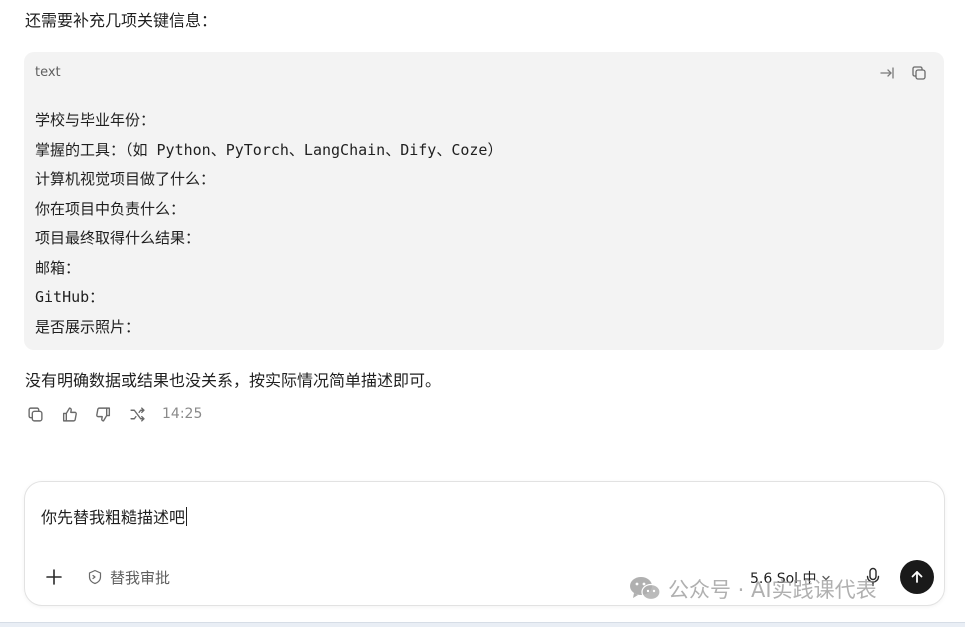 Image resolution: width=965 pixels, height=627 pixels. I want to click on window-bottom-edge, so click(482, 624).